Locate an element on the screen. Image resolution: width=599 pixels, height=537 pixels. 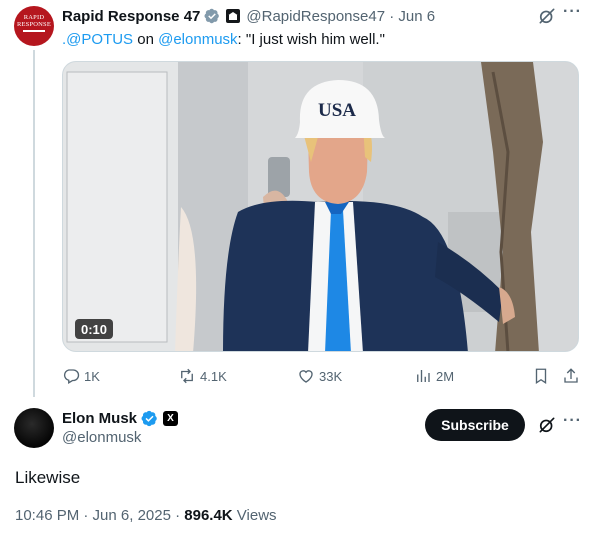
reply-tweet-header: Elon Musk X is located at coordinates (120, 418).